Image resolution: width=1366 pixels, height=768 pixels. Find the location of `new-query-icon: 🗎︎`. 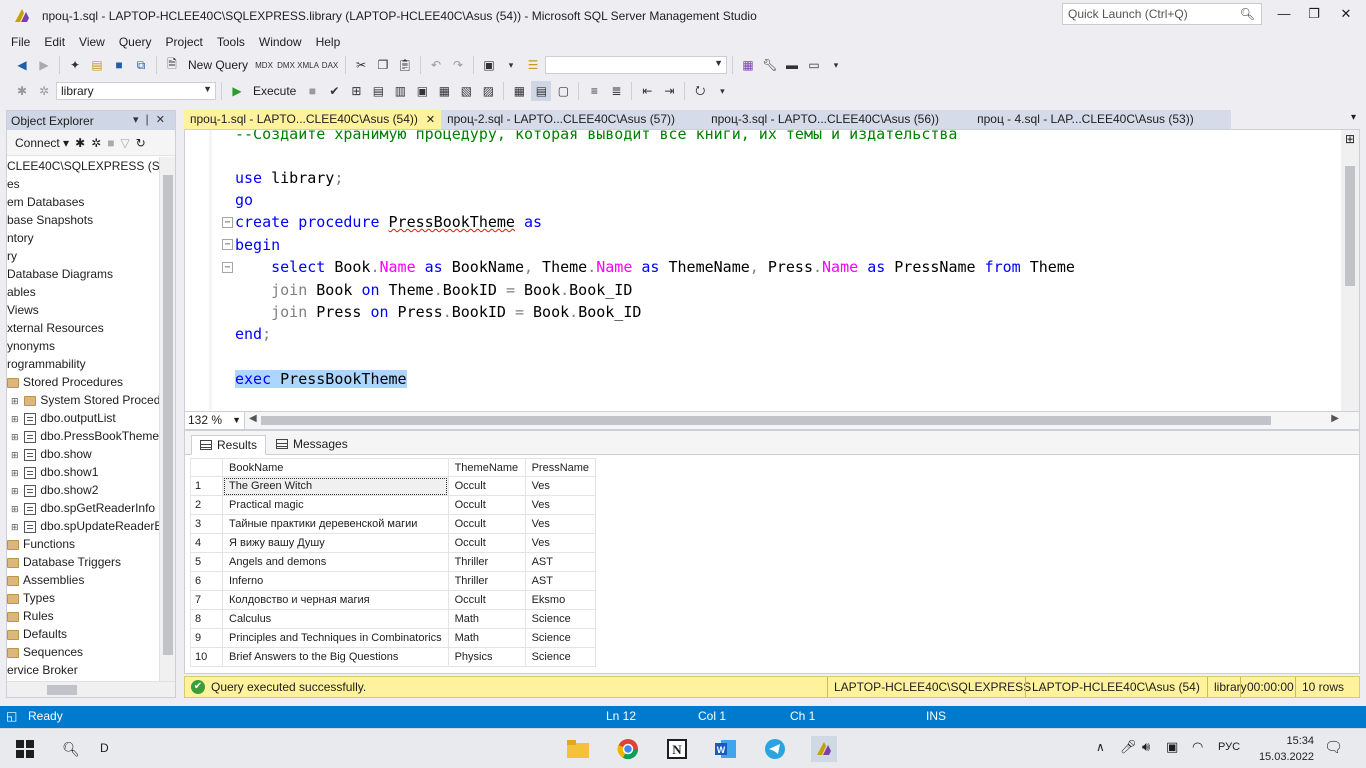

new-query-icon: 🗎︎ is located at coordinates (172, 65).